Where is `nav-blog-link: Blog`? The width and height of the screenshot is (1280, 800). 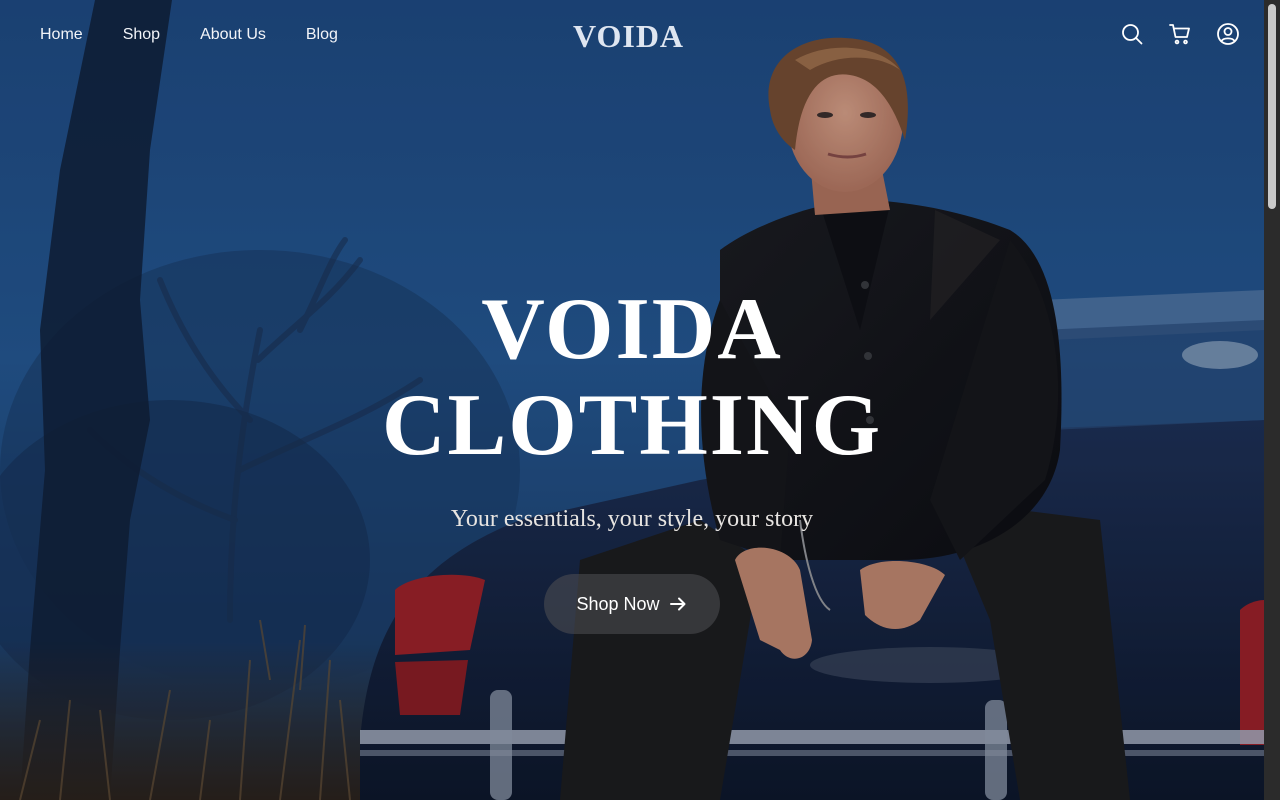
nav-blog-link: Blog is located at coordinates (322, 35).